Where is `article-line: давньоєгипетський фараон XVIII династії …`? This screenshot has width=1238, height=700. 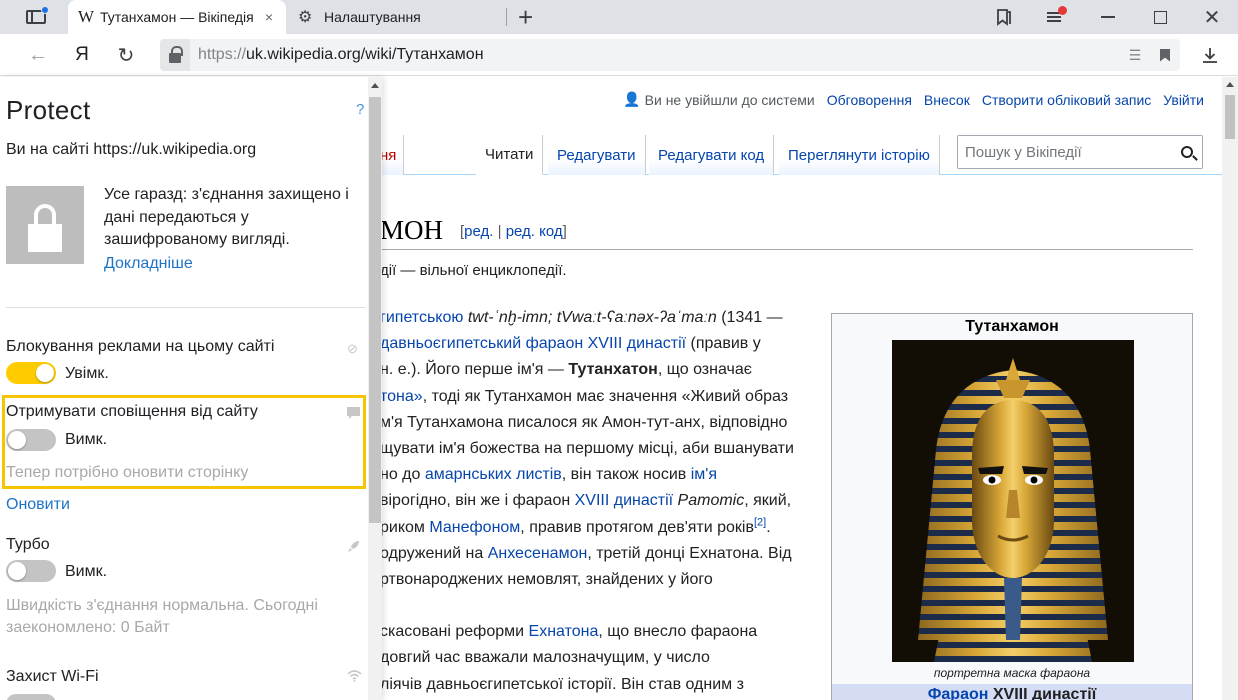 article-line: давньоєгипетський фараон XVIII династії … is located at coordinates (600, 344).